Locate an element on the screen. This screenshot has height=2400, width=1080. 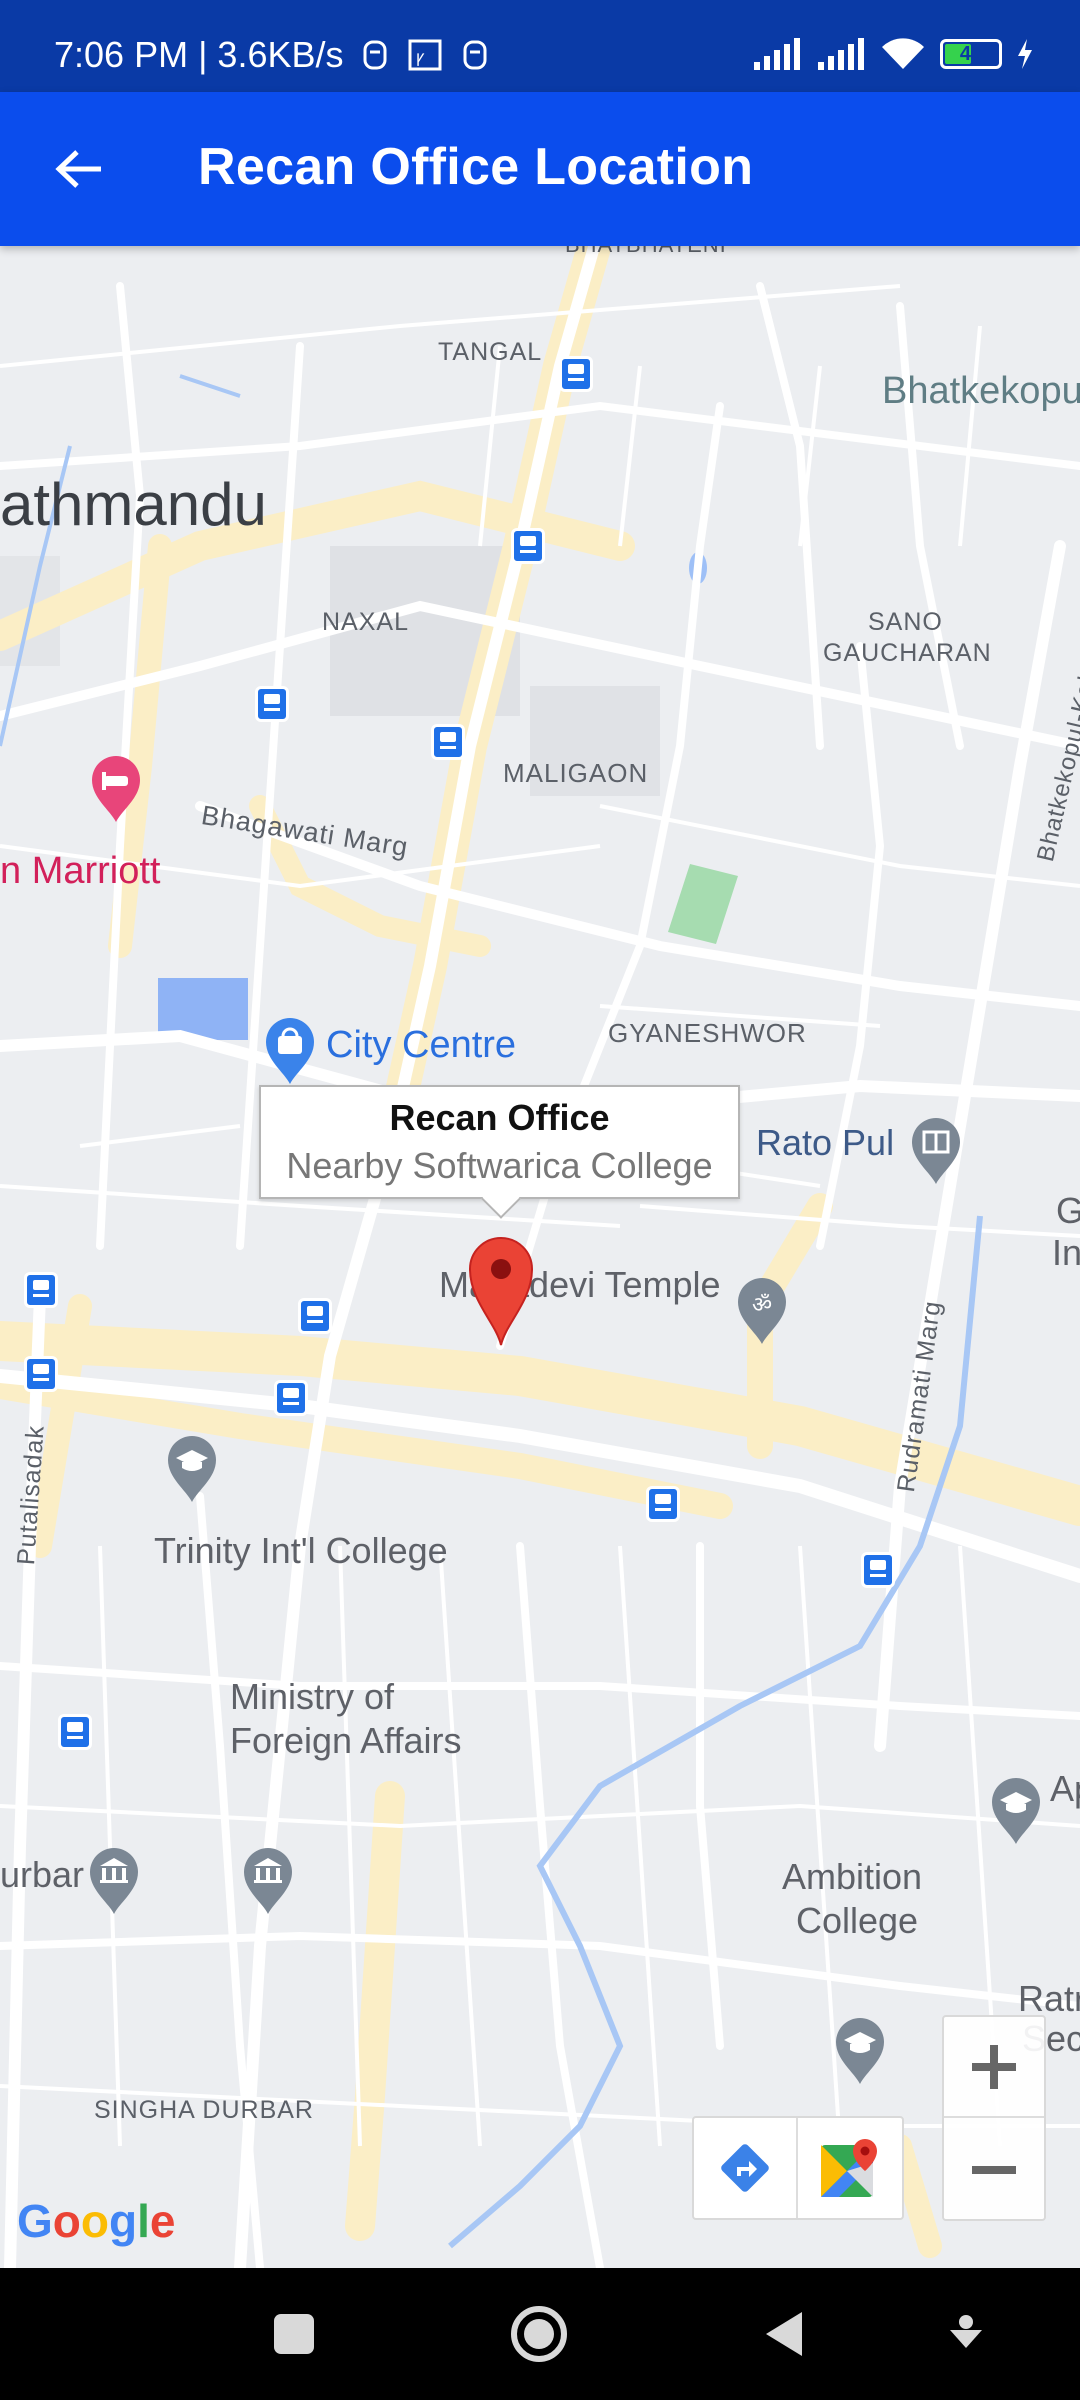
home-button is located at coordinates (539, 2334).